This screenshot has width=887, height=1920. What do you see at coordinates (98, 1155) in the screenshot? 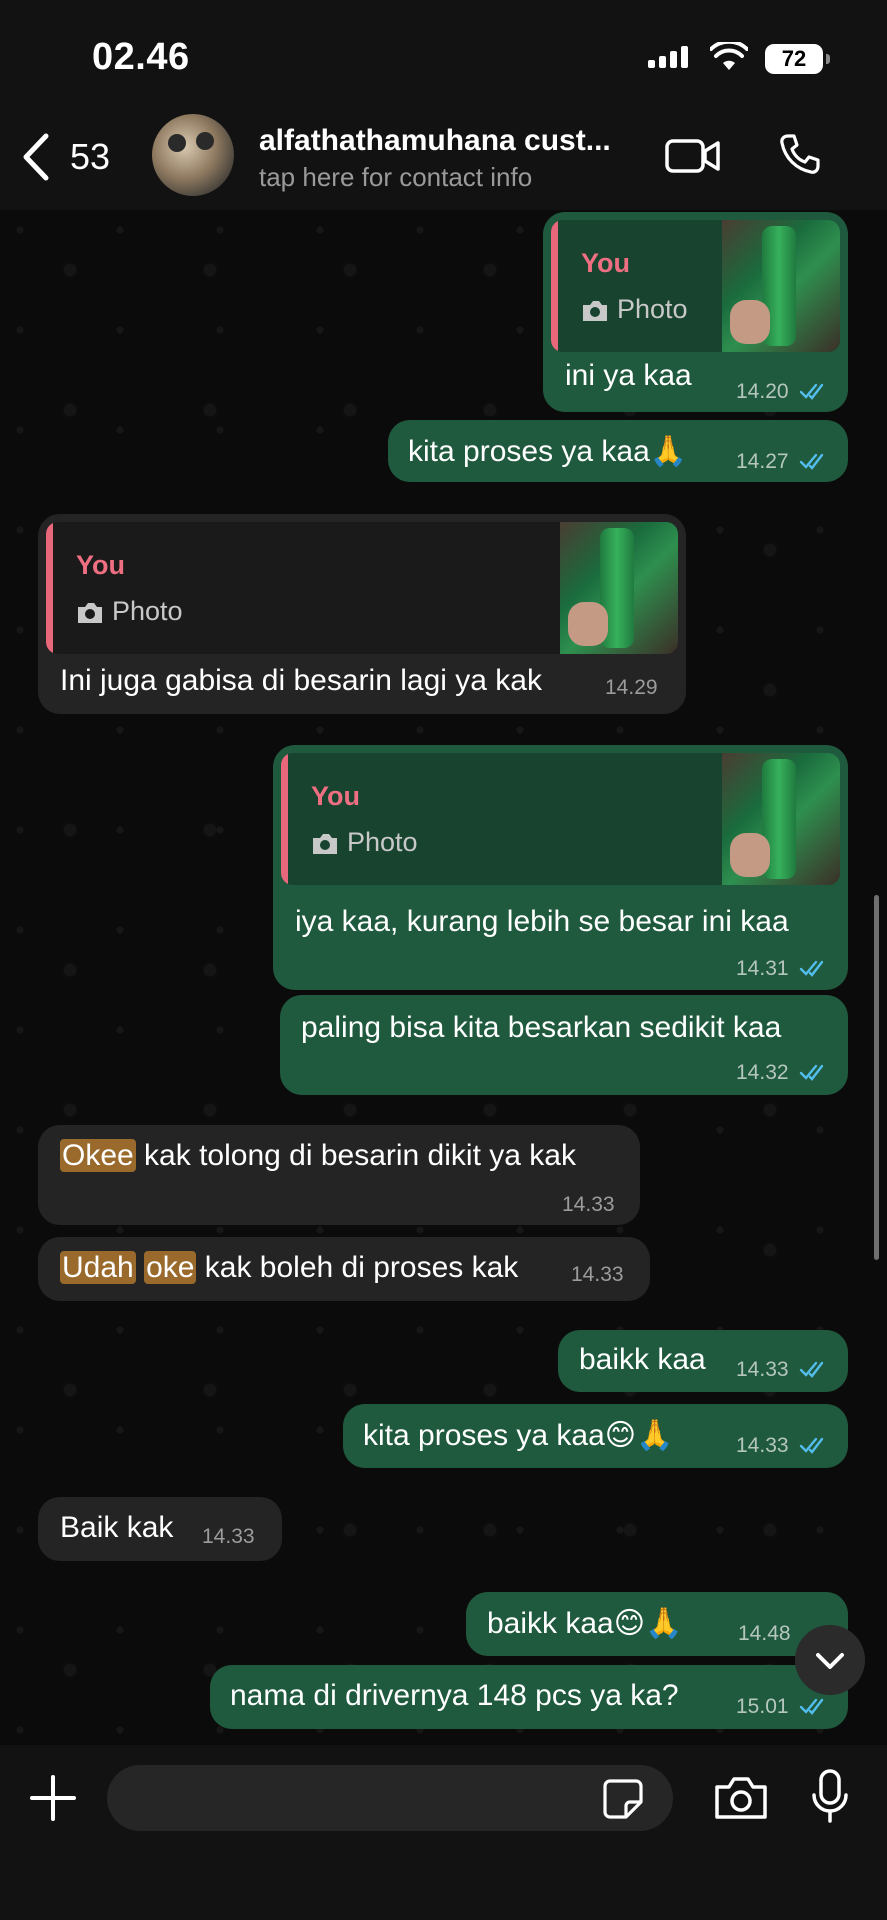
I see `search-highlight: Okee` at bounding box center [98, 1155].